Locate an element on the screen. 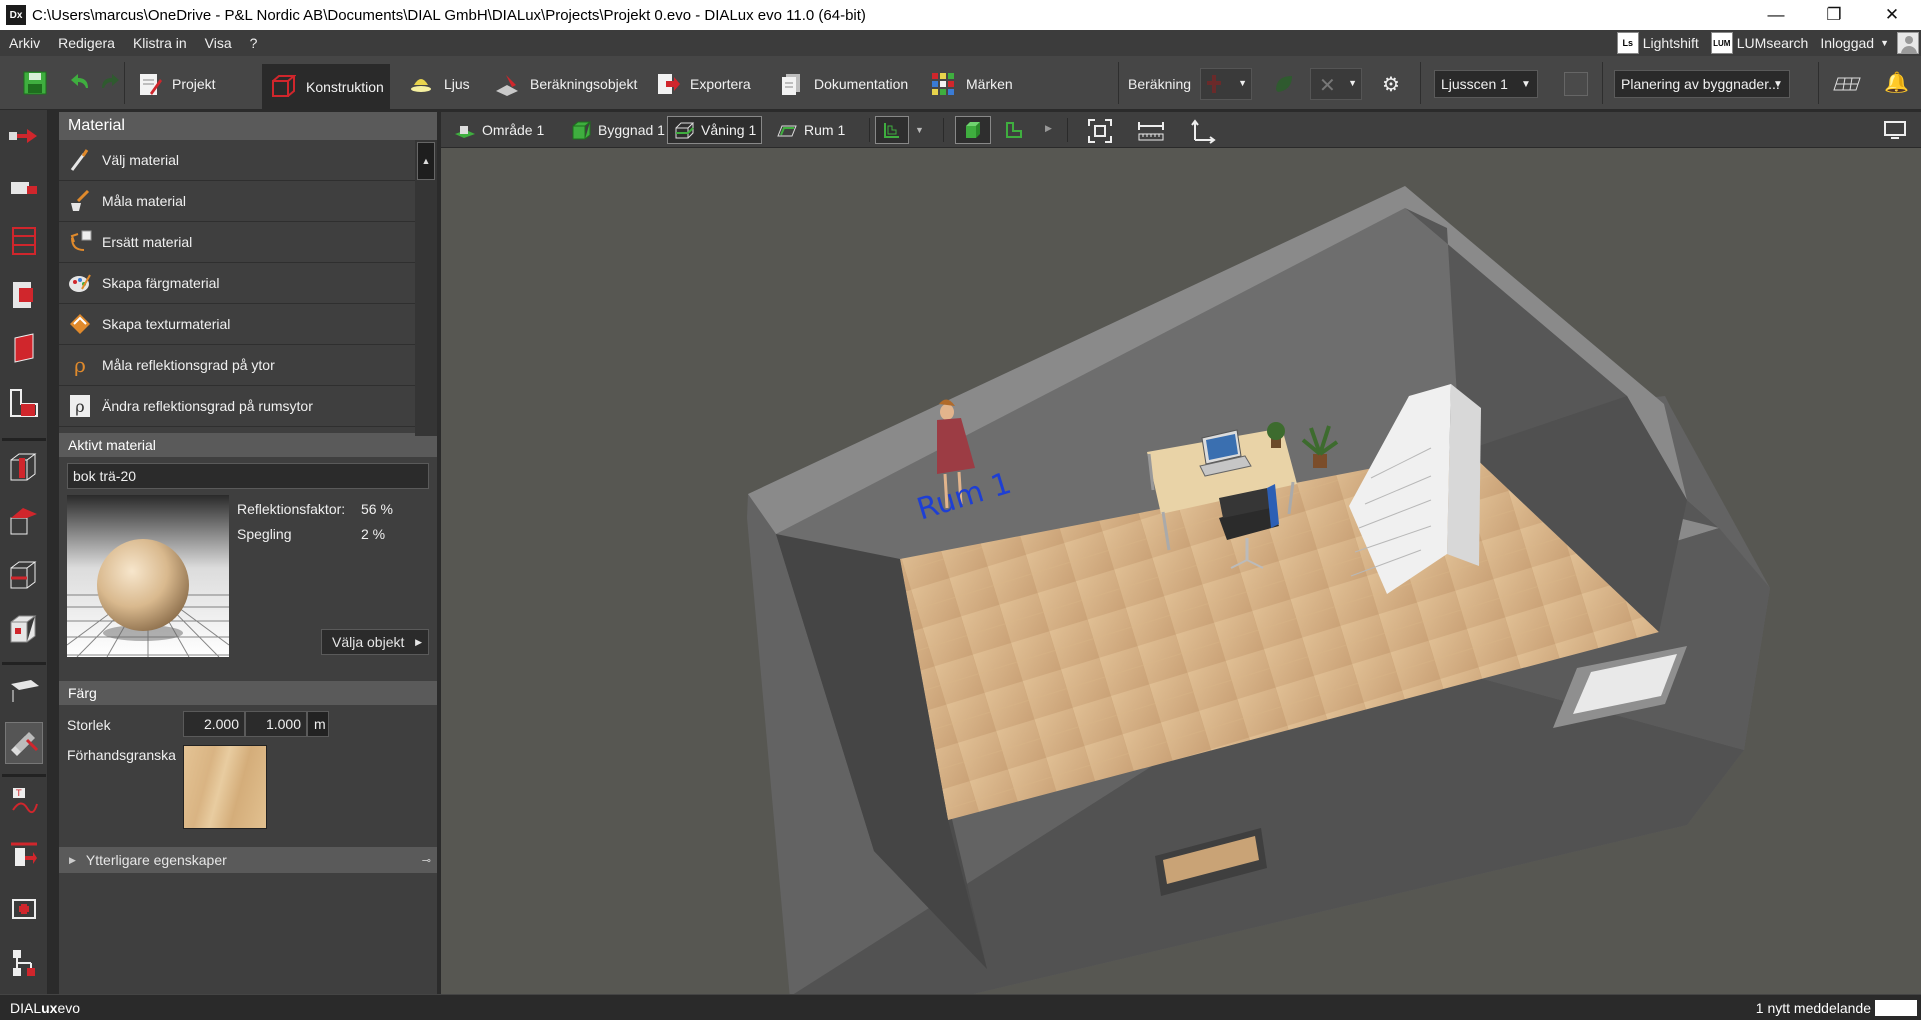 Image resolution: width=1921 pixels, height=1020 pixels. planning-select: Planering av byggnader... ▼ is located at coordinates (1702, 84).